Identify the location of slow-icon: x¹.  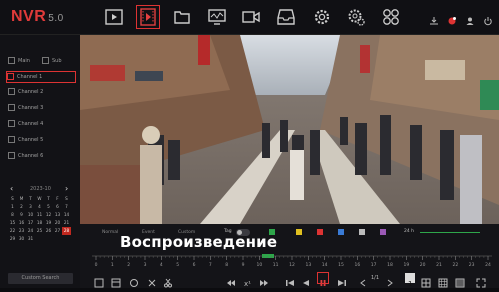
(248, 280).